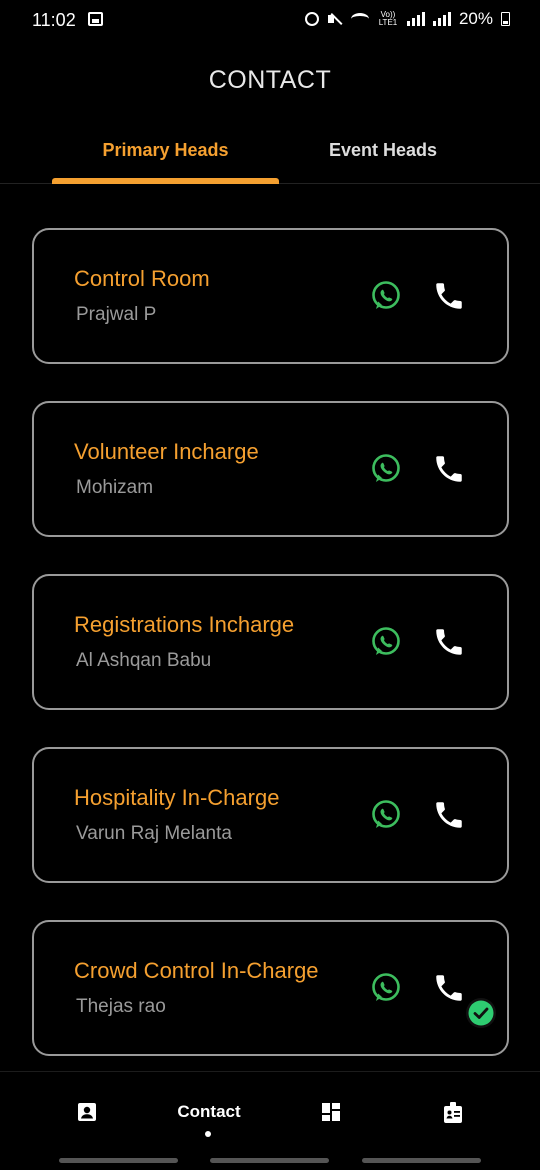 The height and width of the screenshot is (1170, 540). Describe the element at coordinates (196, 970) in the screenshot. I see `contact-role: Crowd Control In-Charge` at that location.